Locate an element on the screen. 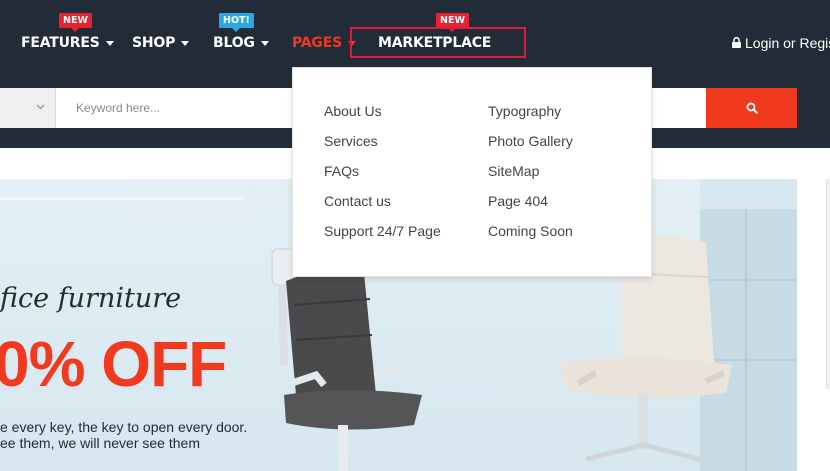 Image resolution: width=830 pixels, height=471 pixels. login-link: Login or Regis is located at coordinates (781, 43).